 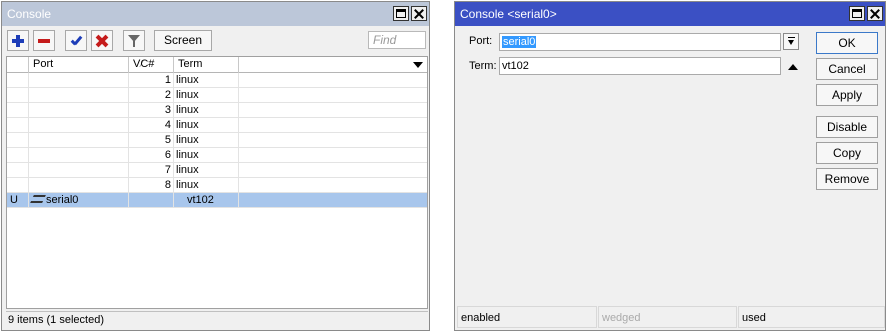 What do you see at coordinates (811, 317) in the screenshot?
I see `status-used: used` at bounding box center [811, 317].